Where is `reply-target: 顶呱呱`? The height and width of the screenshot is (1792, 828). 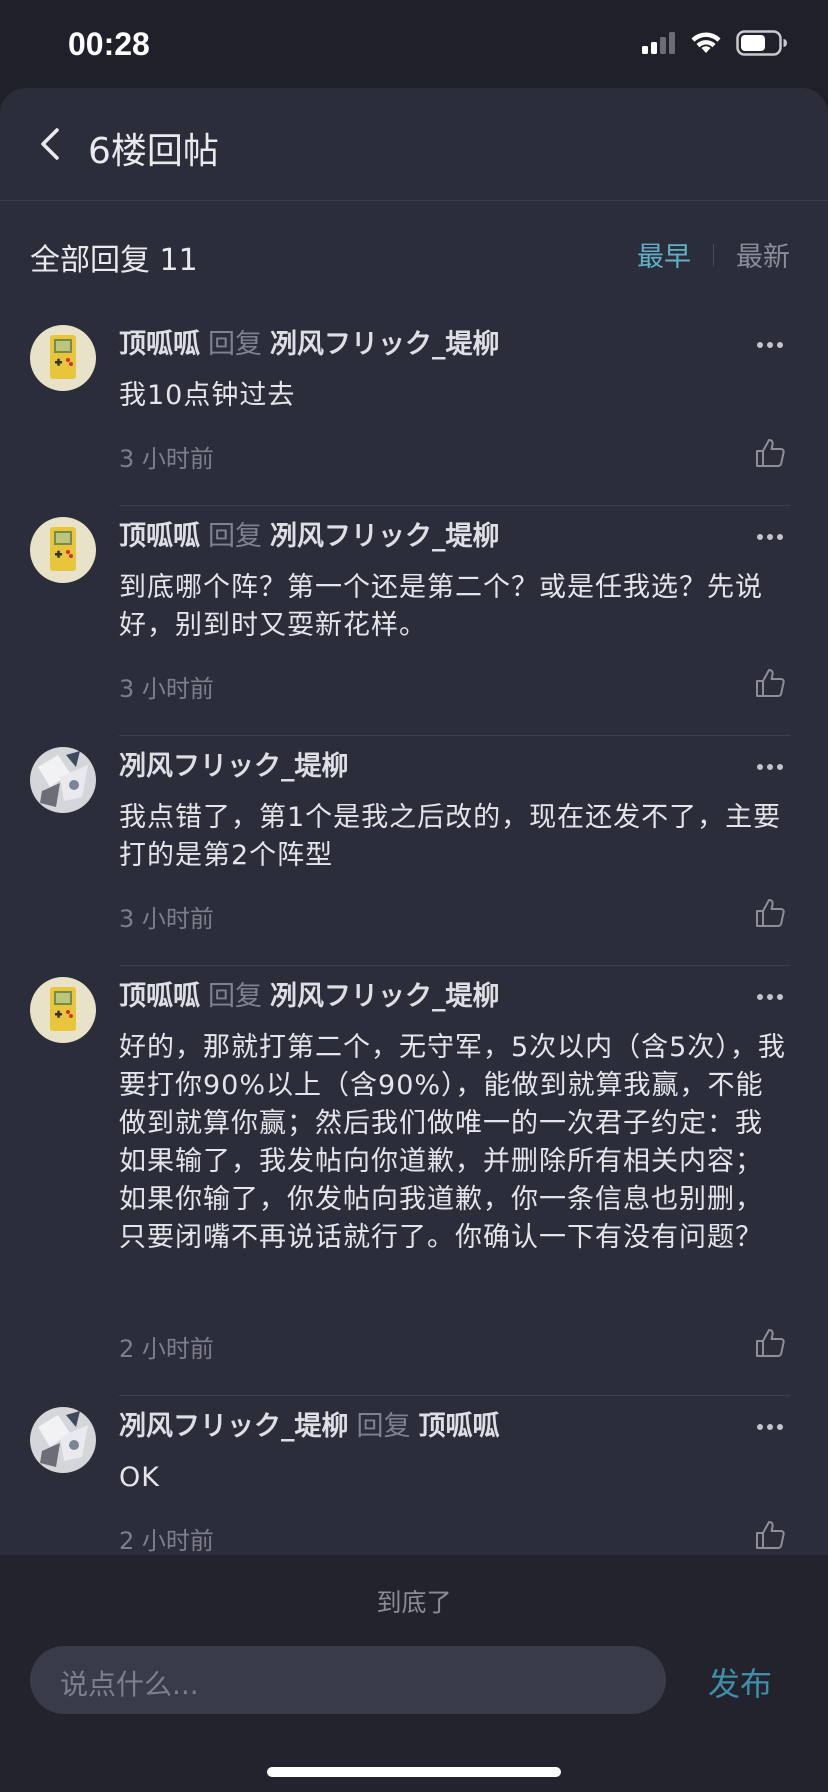
reply-target: 顶呱呱 is located at coordinates (459, 1426).